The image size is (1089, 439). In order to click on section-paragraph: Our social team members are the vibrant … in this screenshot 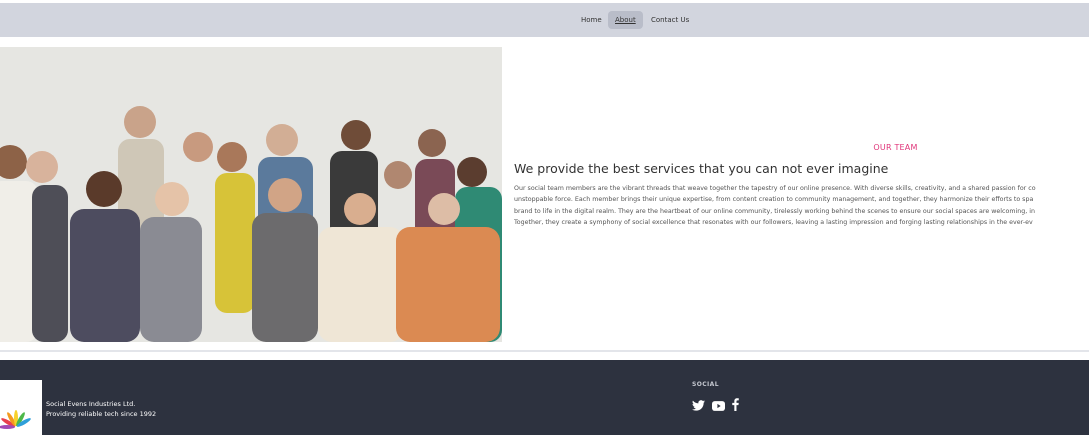, I will do `click(801, 205)`.